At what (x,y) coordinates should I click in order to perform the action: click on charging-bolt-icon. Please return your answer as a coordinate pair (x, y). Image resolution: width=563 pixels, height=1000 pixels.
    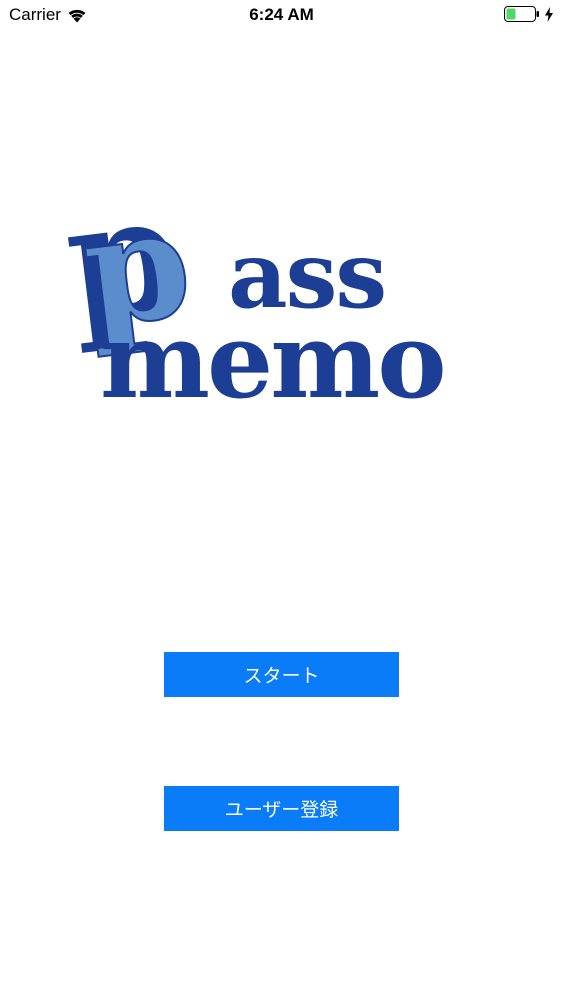
    Looking at the image, I should click on (549, 14).